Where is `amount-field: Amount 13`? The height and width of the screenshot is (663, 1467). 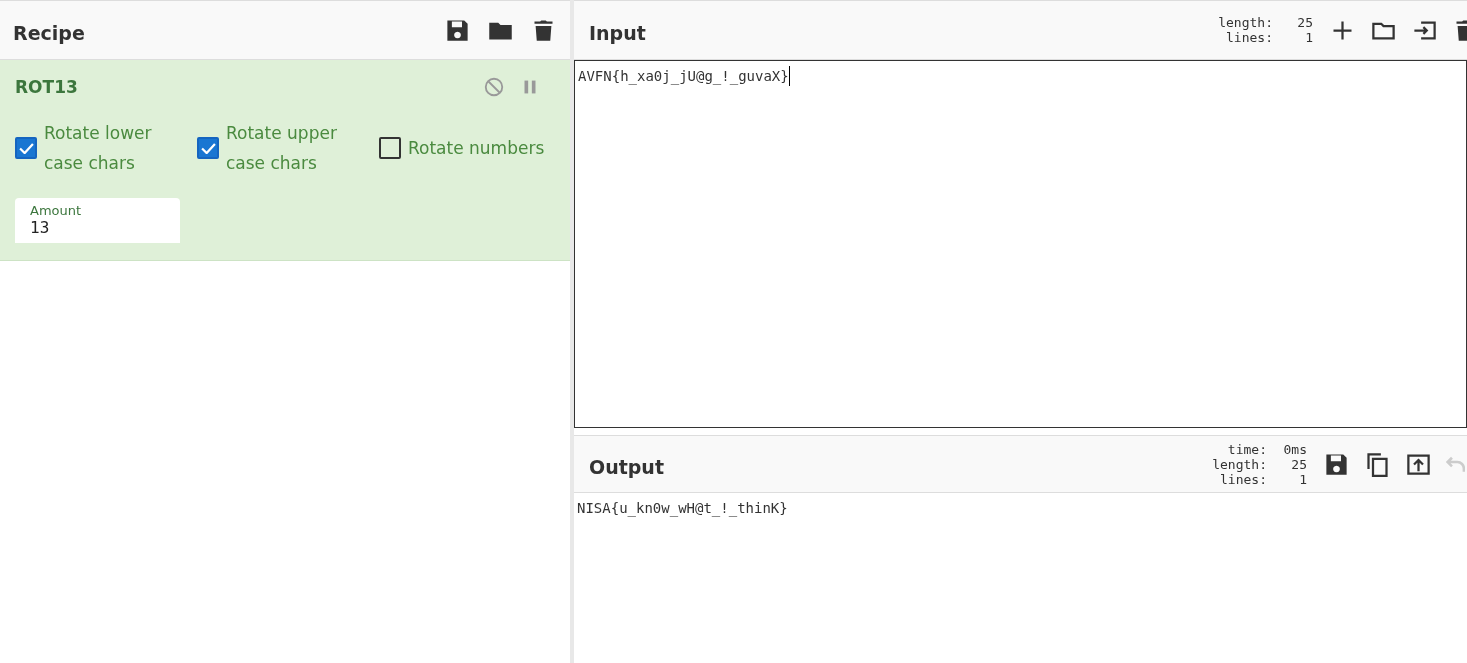 amount-field: Amount 13 is located at coordinates (97, 220).